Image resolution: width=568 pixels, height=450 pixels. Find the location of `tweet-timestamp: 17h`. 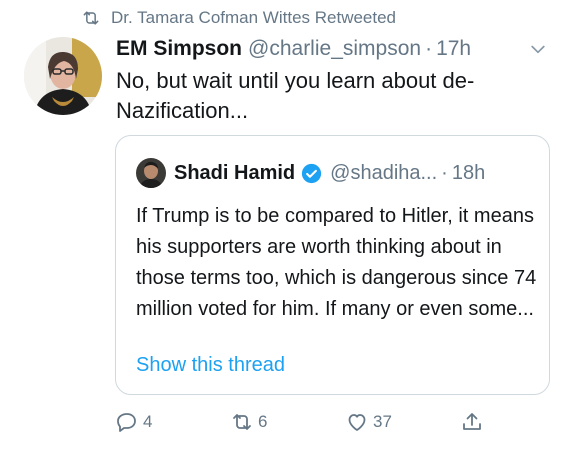

tweet-timestamp: 17h is located at coordinates (453, 49).